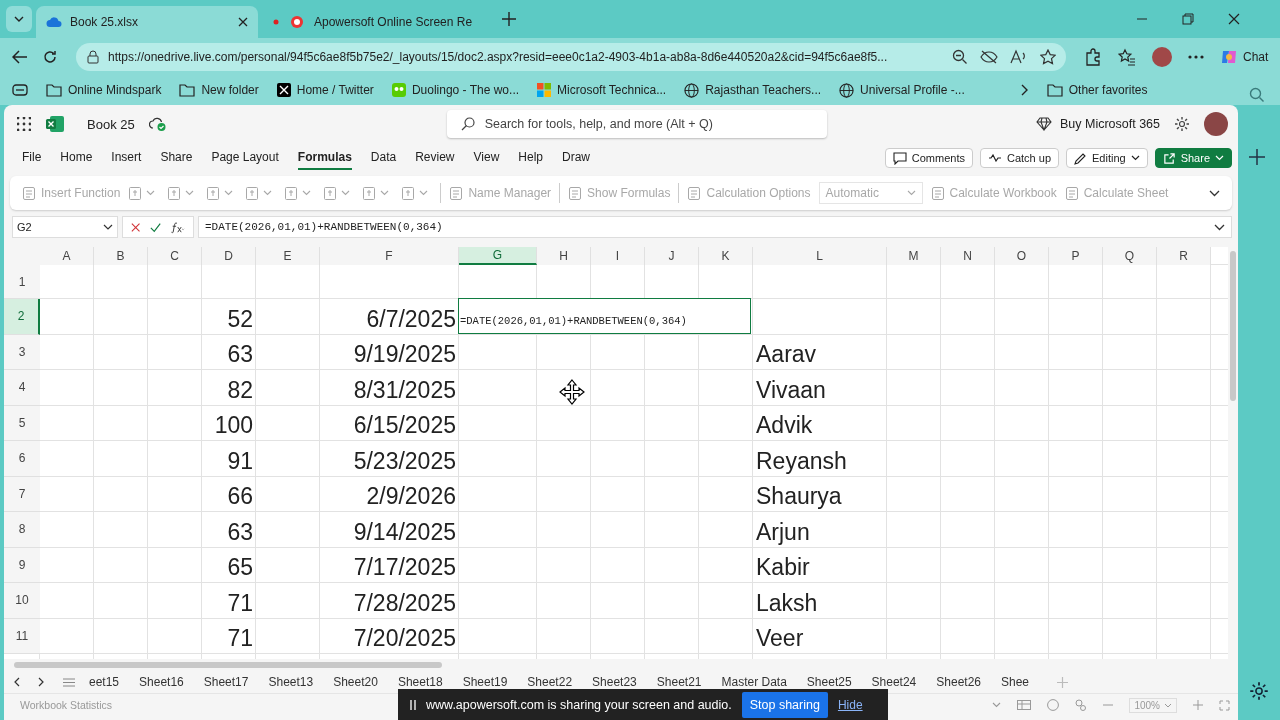  Describe the element at coordinates (715, 227) in the screenshot. I see `formula-field: =DATE(2026,01,01)+RANDBETWEEN(0,364)` at that location.